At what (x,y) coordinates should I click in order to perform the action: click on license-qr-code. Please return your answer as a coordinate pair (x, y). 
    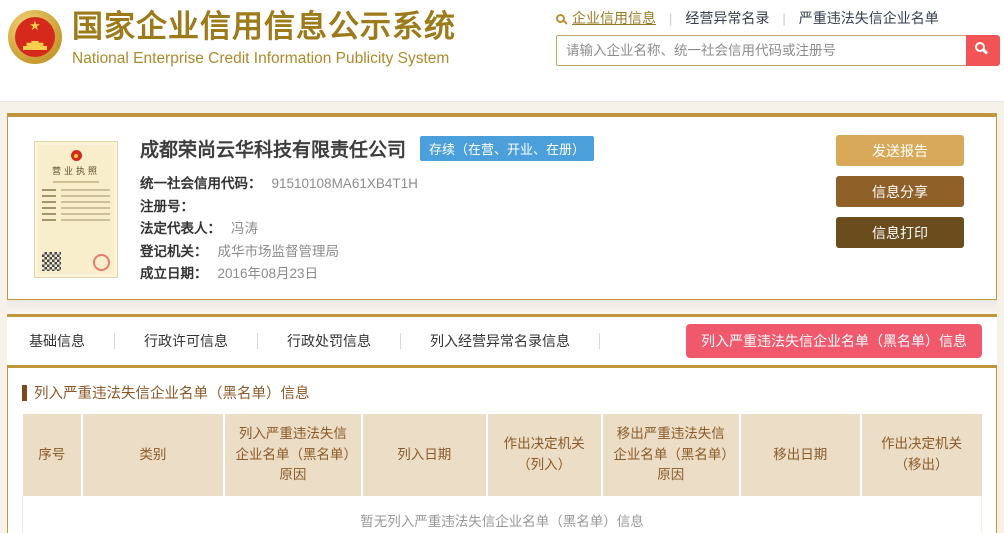
    Looking at the image, I should click on (51, 261).